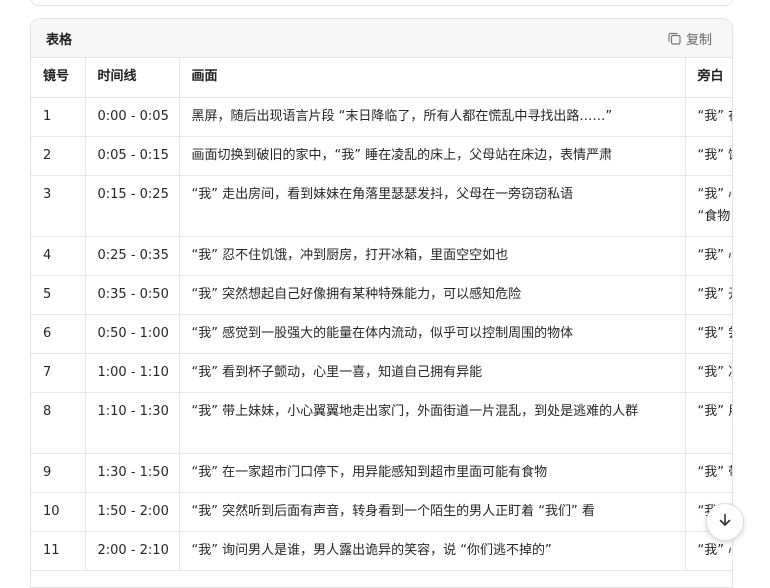 This screenshot has height=588, width=770. I want to click on cell-timeline: 0:25 - 0:35, so click(132, 256).